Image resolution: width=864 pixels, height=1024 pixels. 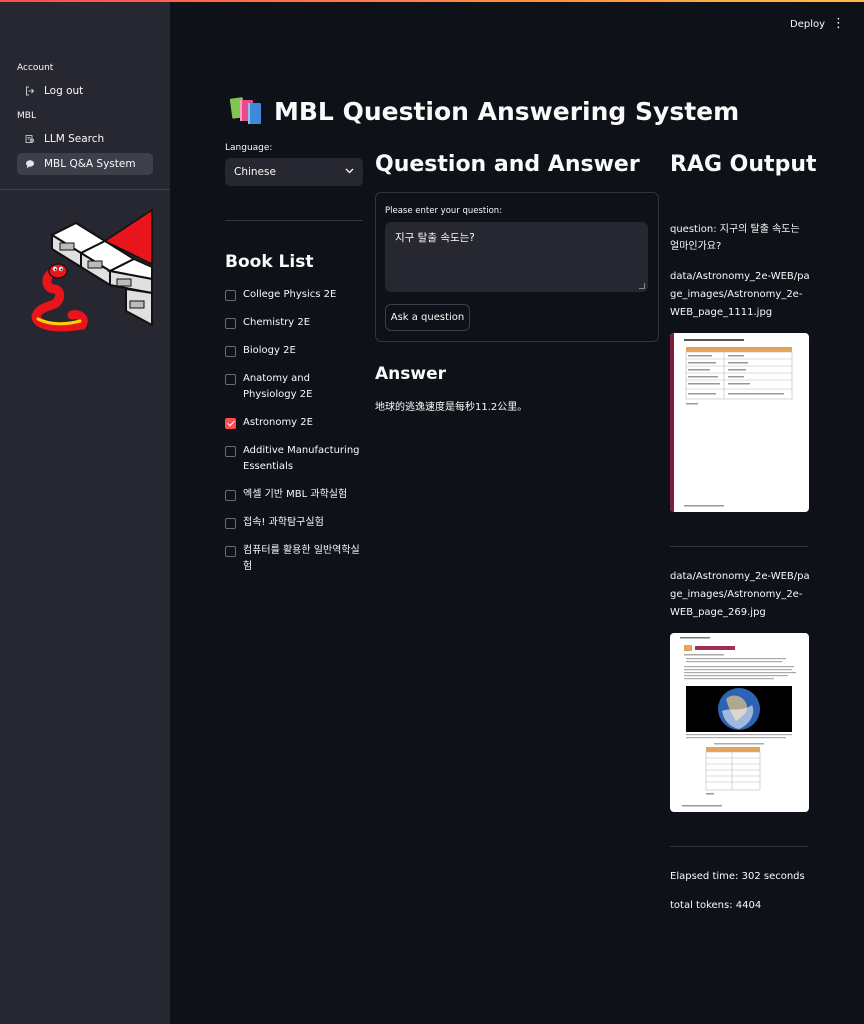 I want to click on chevron-down-icon, so click(x=349, y=172).